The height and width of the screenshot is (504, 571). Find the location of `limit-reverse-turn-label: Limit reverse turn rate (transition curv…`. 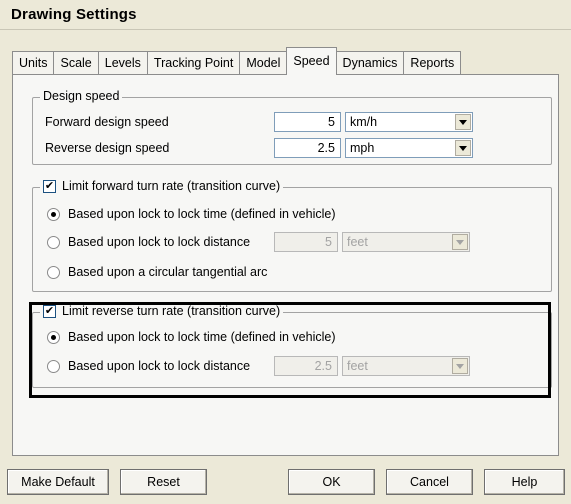

limit-reverse-turn-label: Limit reverse turn rate (transition curv… is located at coordinates (171, 311).